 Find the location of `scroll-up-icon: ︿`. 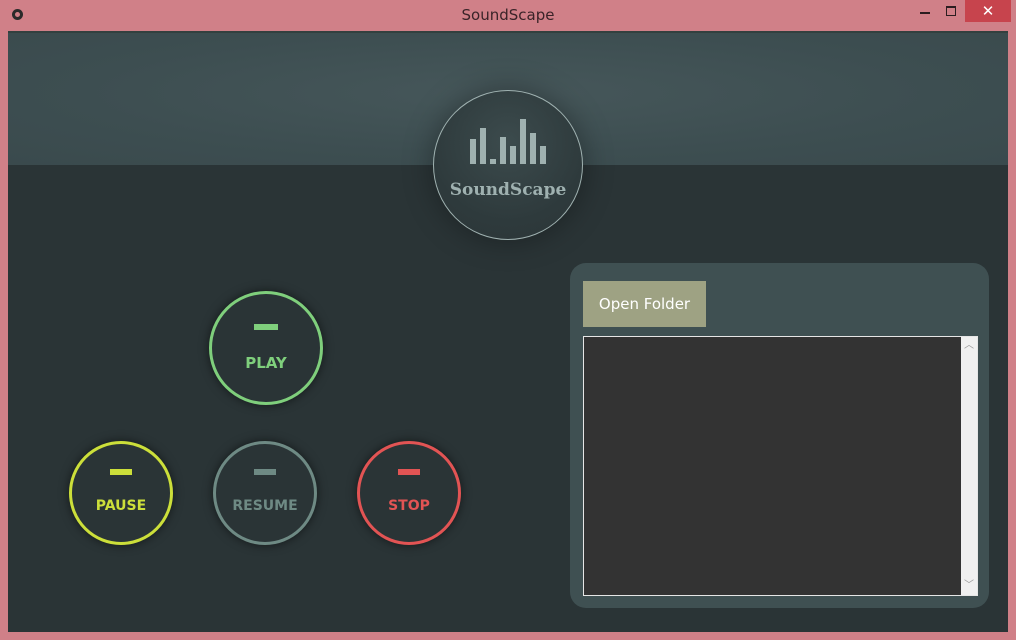

scroll-up-icon: ︿ is located at coordinates (969, 346).